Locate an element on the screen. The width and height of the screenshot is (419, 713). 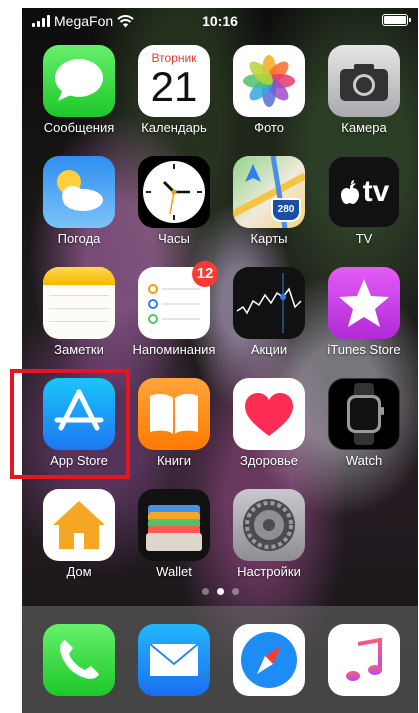
app-tv: tv TV is located at coordinates (364, 201).